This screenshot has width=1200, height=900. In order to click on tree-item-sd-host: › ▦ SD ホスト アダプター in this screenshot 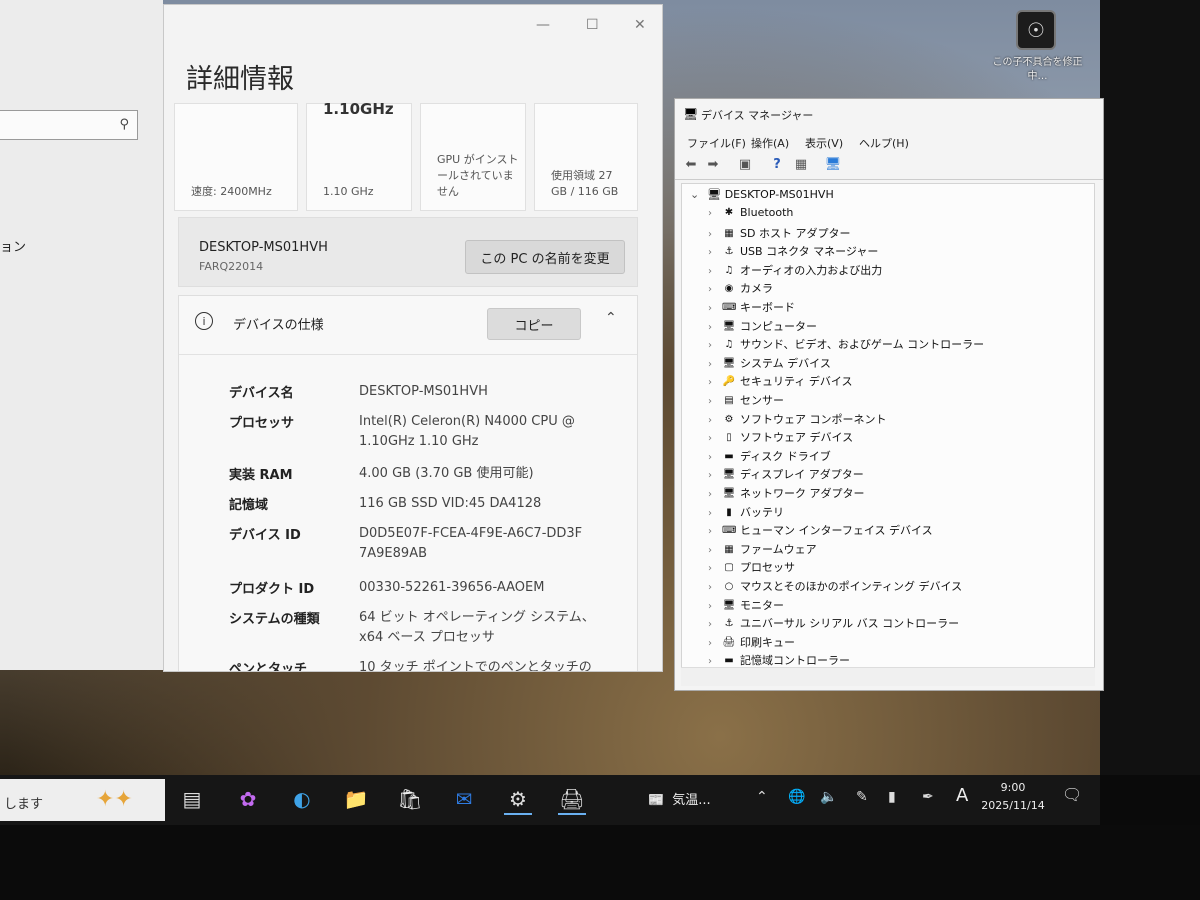, I will do `click(779, 234)`.